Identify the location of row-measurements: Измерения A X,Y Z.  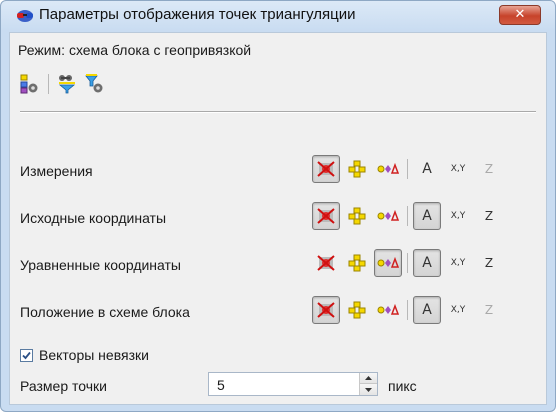
(279, 170).